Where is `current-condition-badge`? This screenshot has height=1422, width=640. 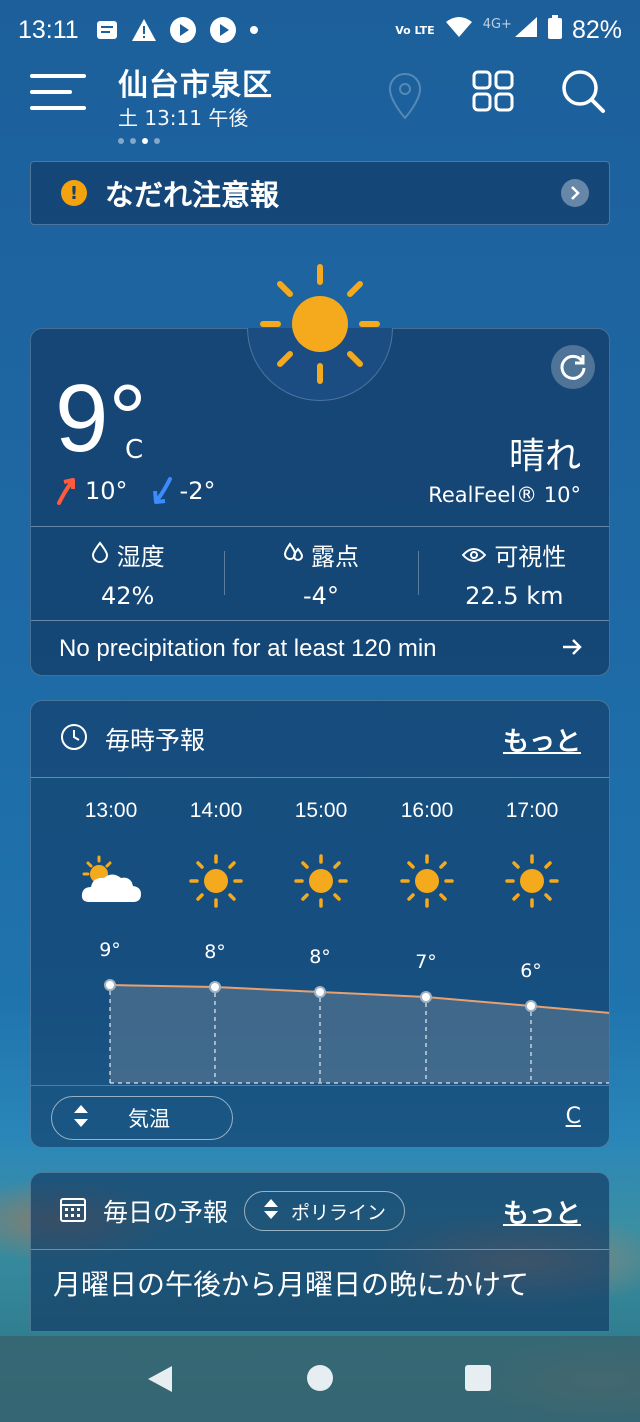
current-condition-badge is located at coordinates (320, 336).